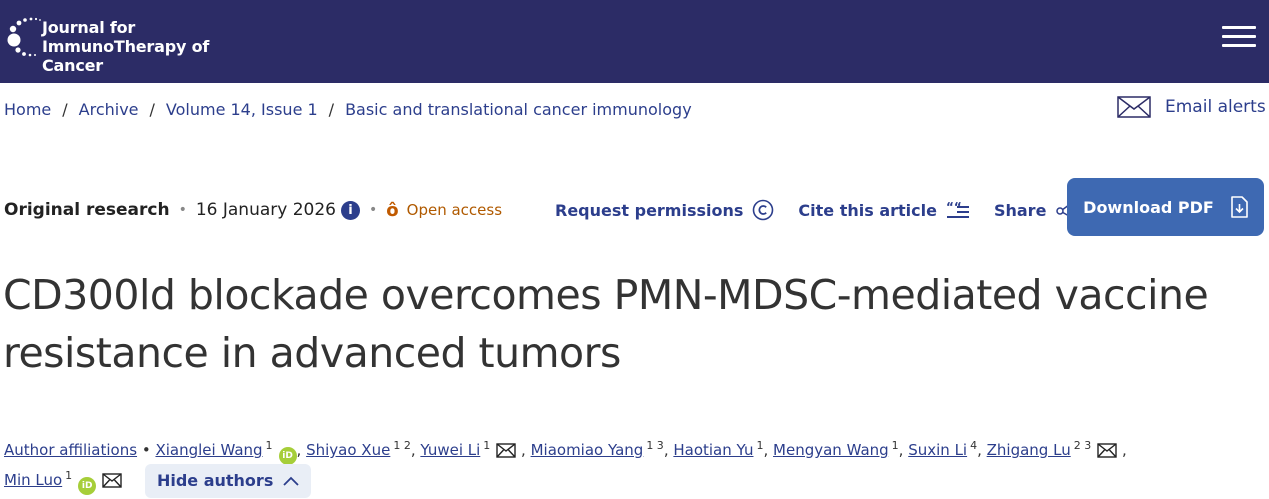 Image resolution: width=1269 pixels, height=499 pixels. Describe the element at coordinates (70, 450) in the screenshot. I see `author-affiliations-link: Author affiliations` at that location.